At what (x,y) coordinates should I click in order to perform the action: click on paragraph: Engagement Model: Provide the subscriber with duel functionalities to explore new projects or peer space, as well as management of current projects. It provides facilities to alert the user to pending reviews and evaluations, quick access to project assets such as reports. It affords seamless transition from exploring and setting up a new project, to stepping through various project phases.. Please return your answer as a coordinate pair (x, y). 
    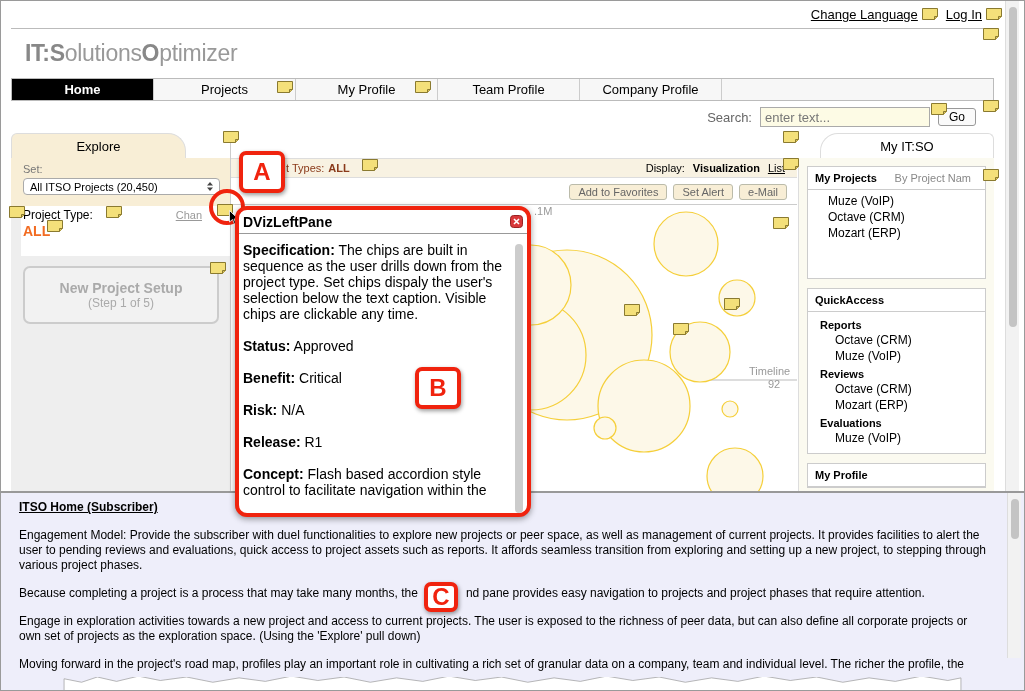
    Looking at the image, I should click on (503, 550).